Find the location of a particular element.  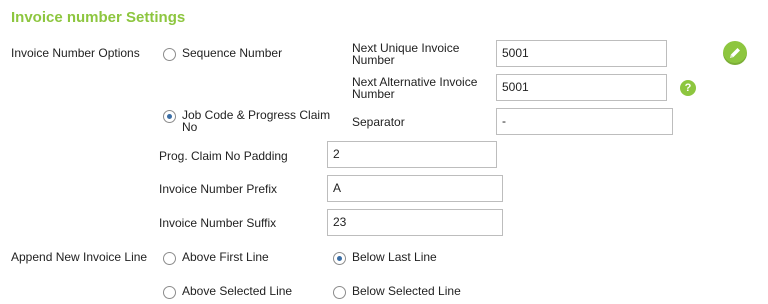

radio-sequence-number: Sequence Number is located at coordinates (222, 54).